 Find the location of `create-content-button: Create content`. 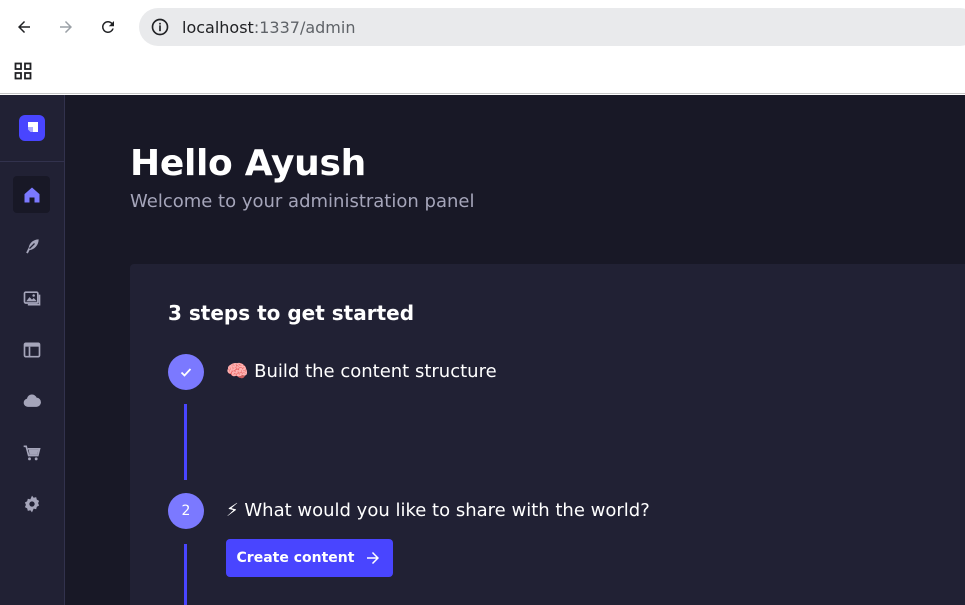

create-content-button: Create content is located at coordinates (309, 558).